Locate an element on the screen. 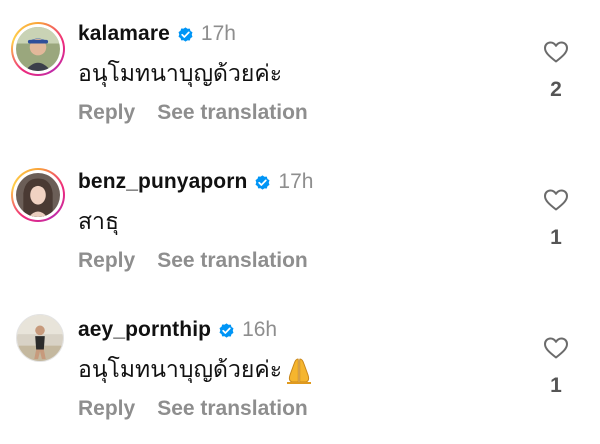 This screenshot has height=444, width=600. like-column: 2 is located at coordinates (556, 71).